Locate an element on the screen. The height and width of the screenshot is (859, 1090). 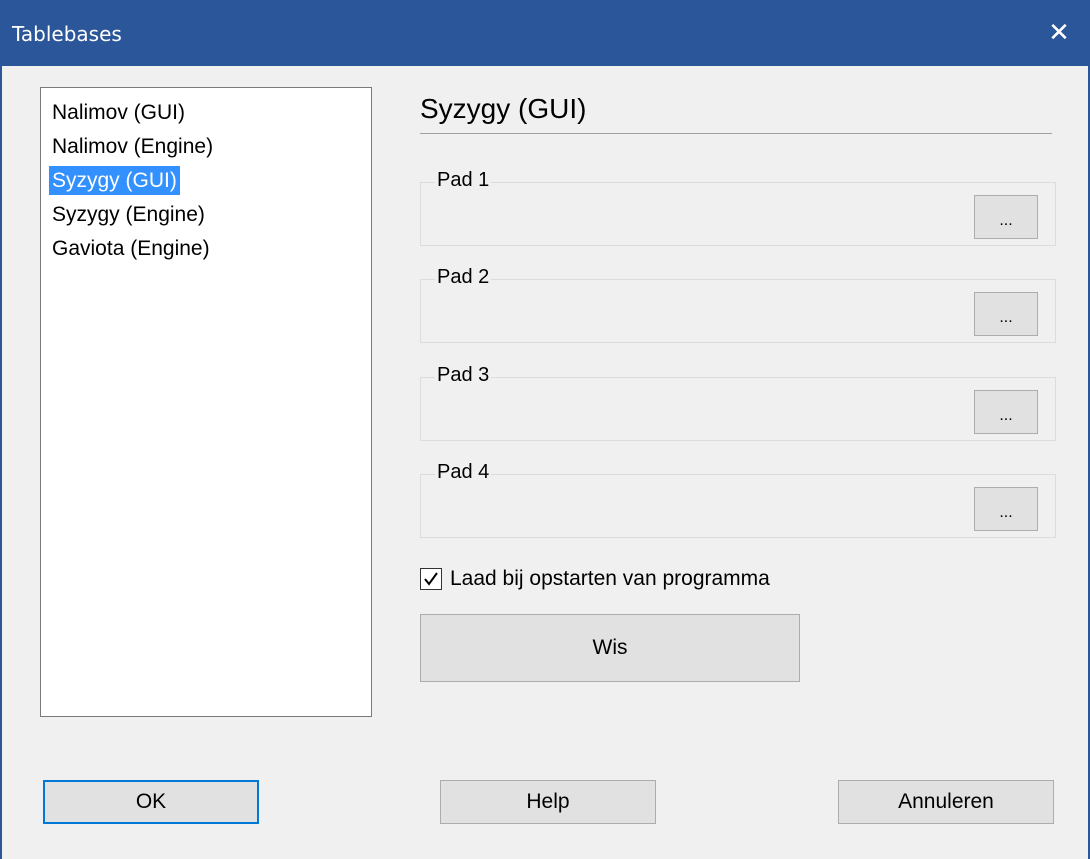
list-item-nalimov-gui: Nalimov (GUI) is located at coordinates (210, 113).